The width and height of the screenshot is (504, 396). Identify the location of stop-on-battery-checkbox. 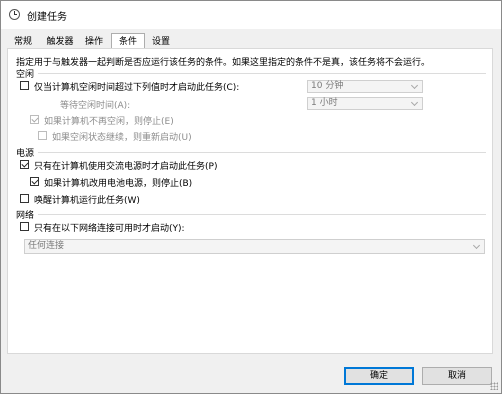
(34, 181).